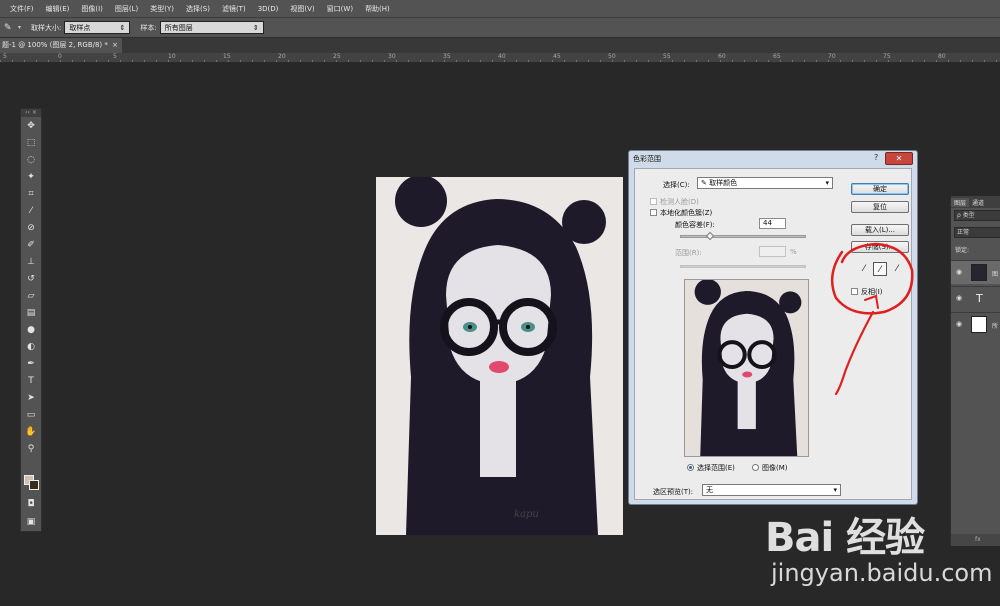  What do you see at coordinates (978, 202) in the screenshot?
I see `tab-channels: 通道` at bounding box center [978, 202].